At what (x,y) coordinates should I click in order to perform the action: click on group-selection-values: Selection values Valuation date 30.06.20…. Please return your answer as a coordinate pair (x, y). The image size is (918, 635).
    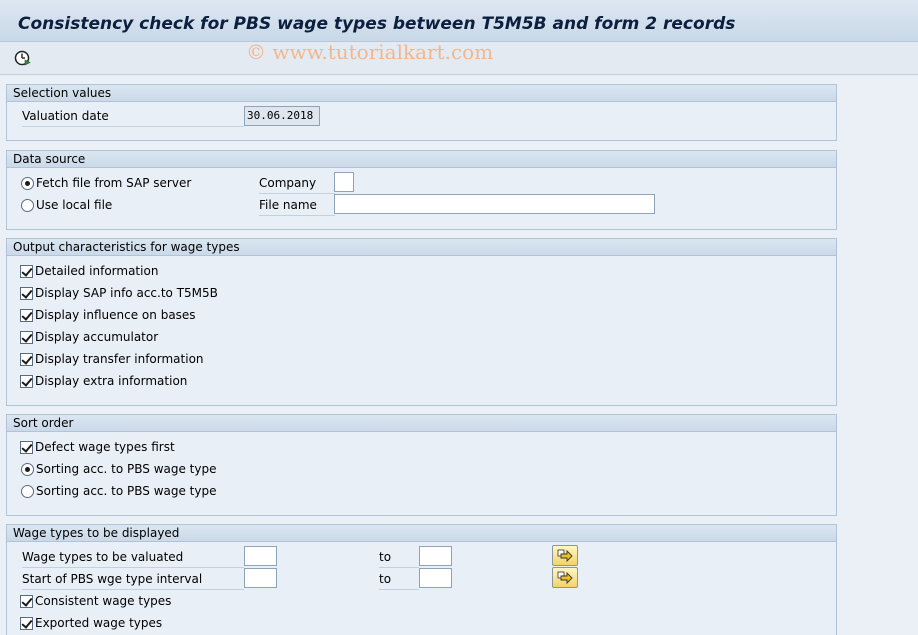
    Looking at the image, I should click on (421, 112).